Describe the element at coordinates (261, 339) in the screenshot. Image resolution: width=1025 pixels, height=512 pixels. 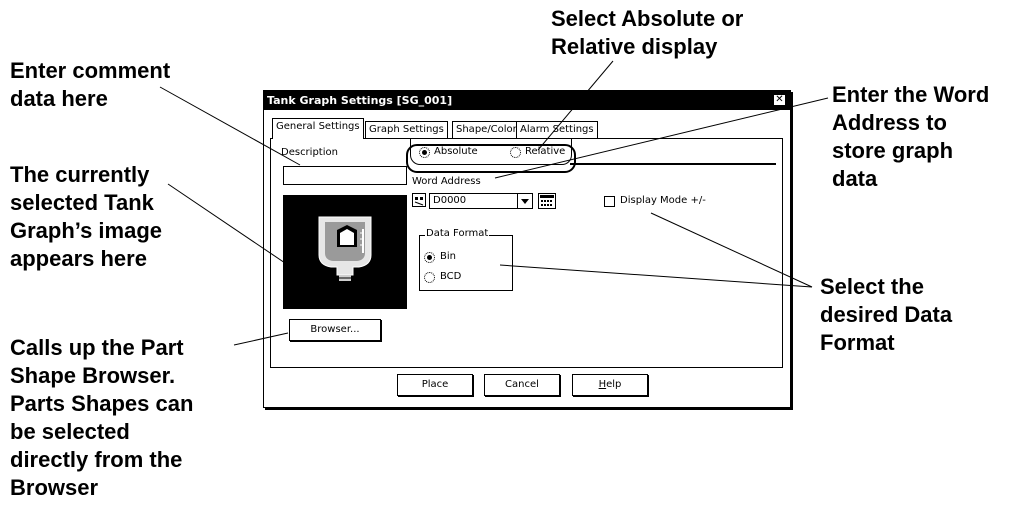
I see `leader-browser` at that location.